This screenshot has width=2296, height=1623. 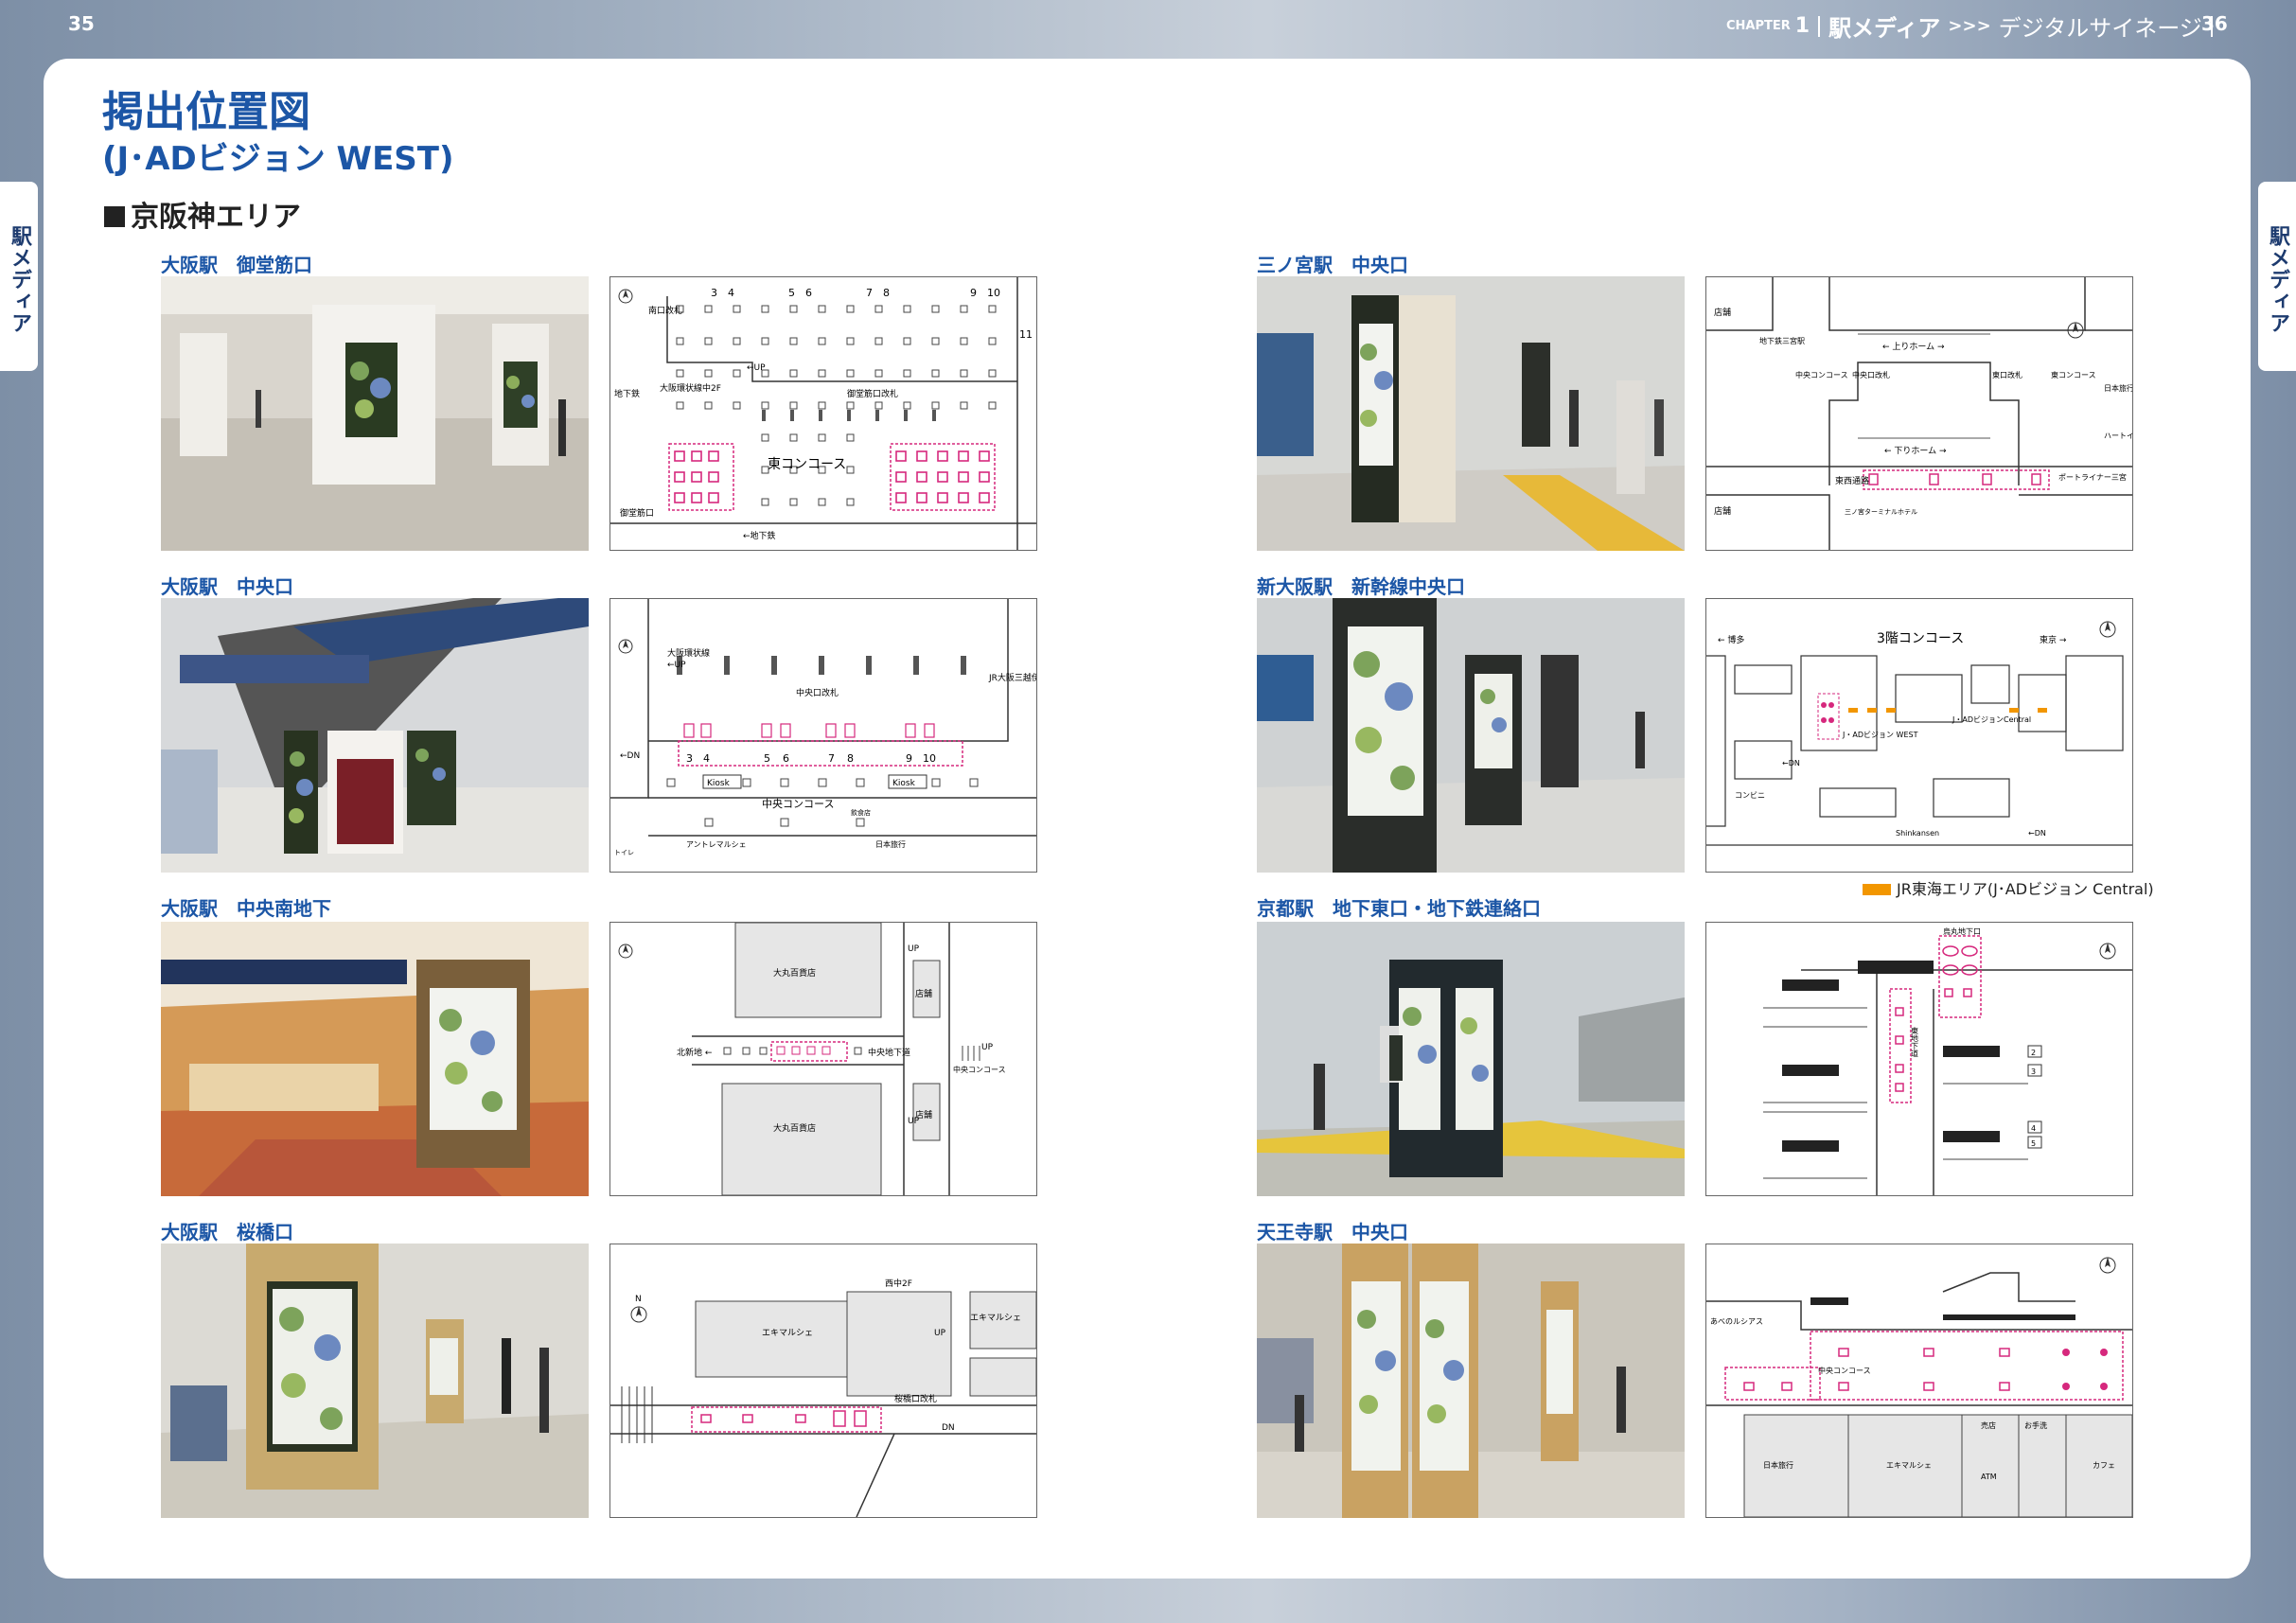 I want to click on map-label: 桜橋口改札, so click(x=915, y=1398).